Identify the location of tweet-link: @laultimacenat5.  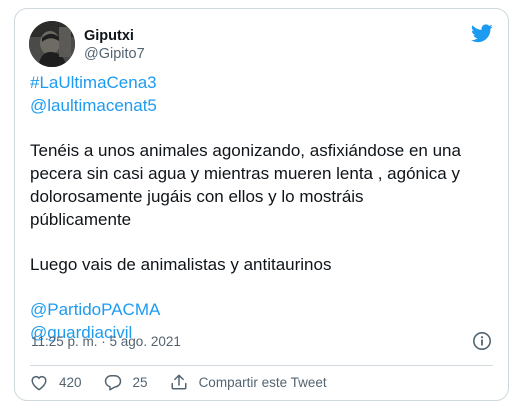
(265, 105).